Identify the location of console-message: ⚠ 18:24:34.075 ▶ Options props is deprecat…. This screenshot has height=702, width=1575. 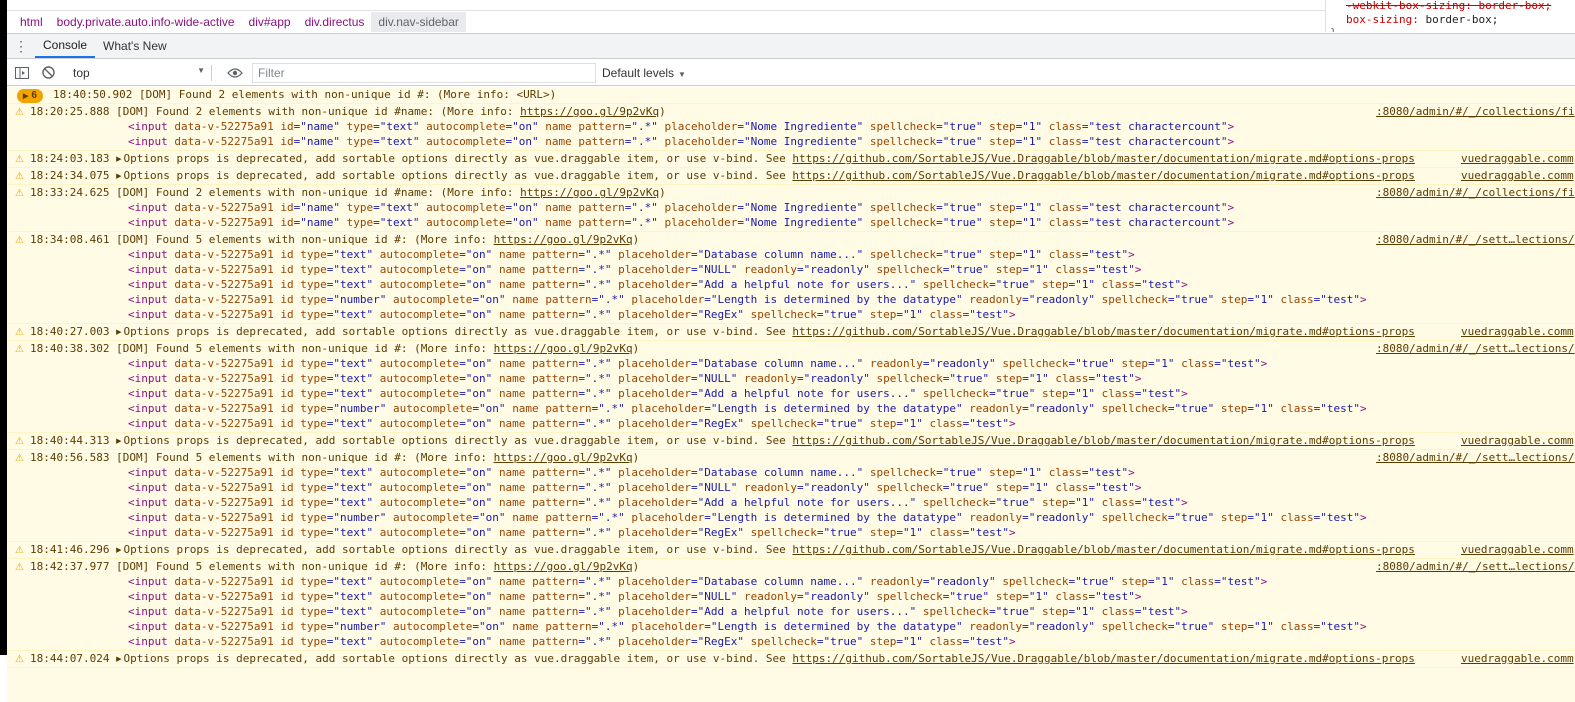
(791, 176).